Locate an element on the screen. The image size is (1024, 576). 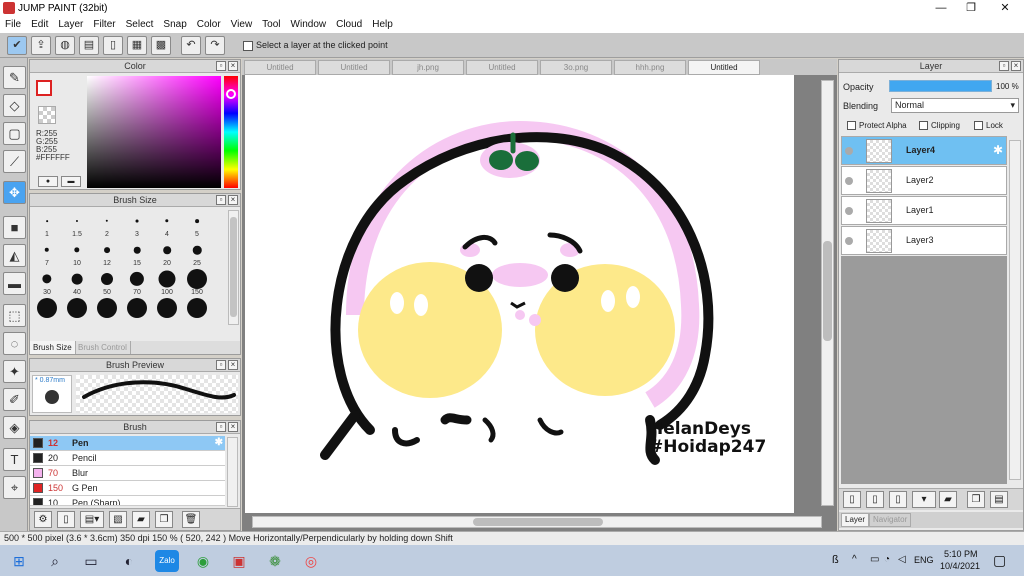
protect-alpha-checkbox is located at coordinates (851, 125).